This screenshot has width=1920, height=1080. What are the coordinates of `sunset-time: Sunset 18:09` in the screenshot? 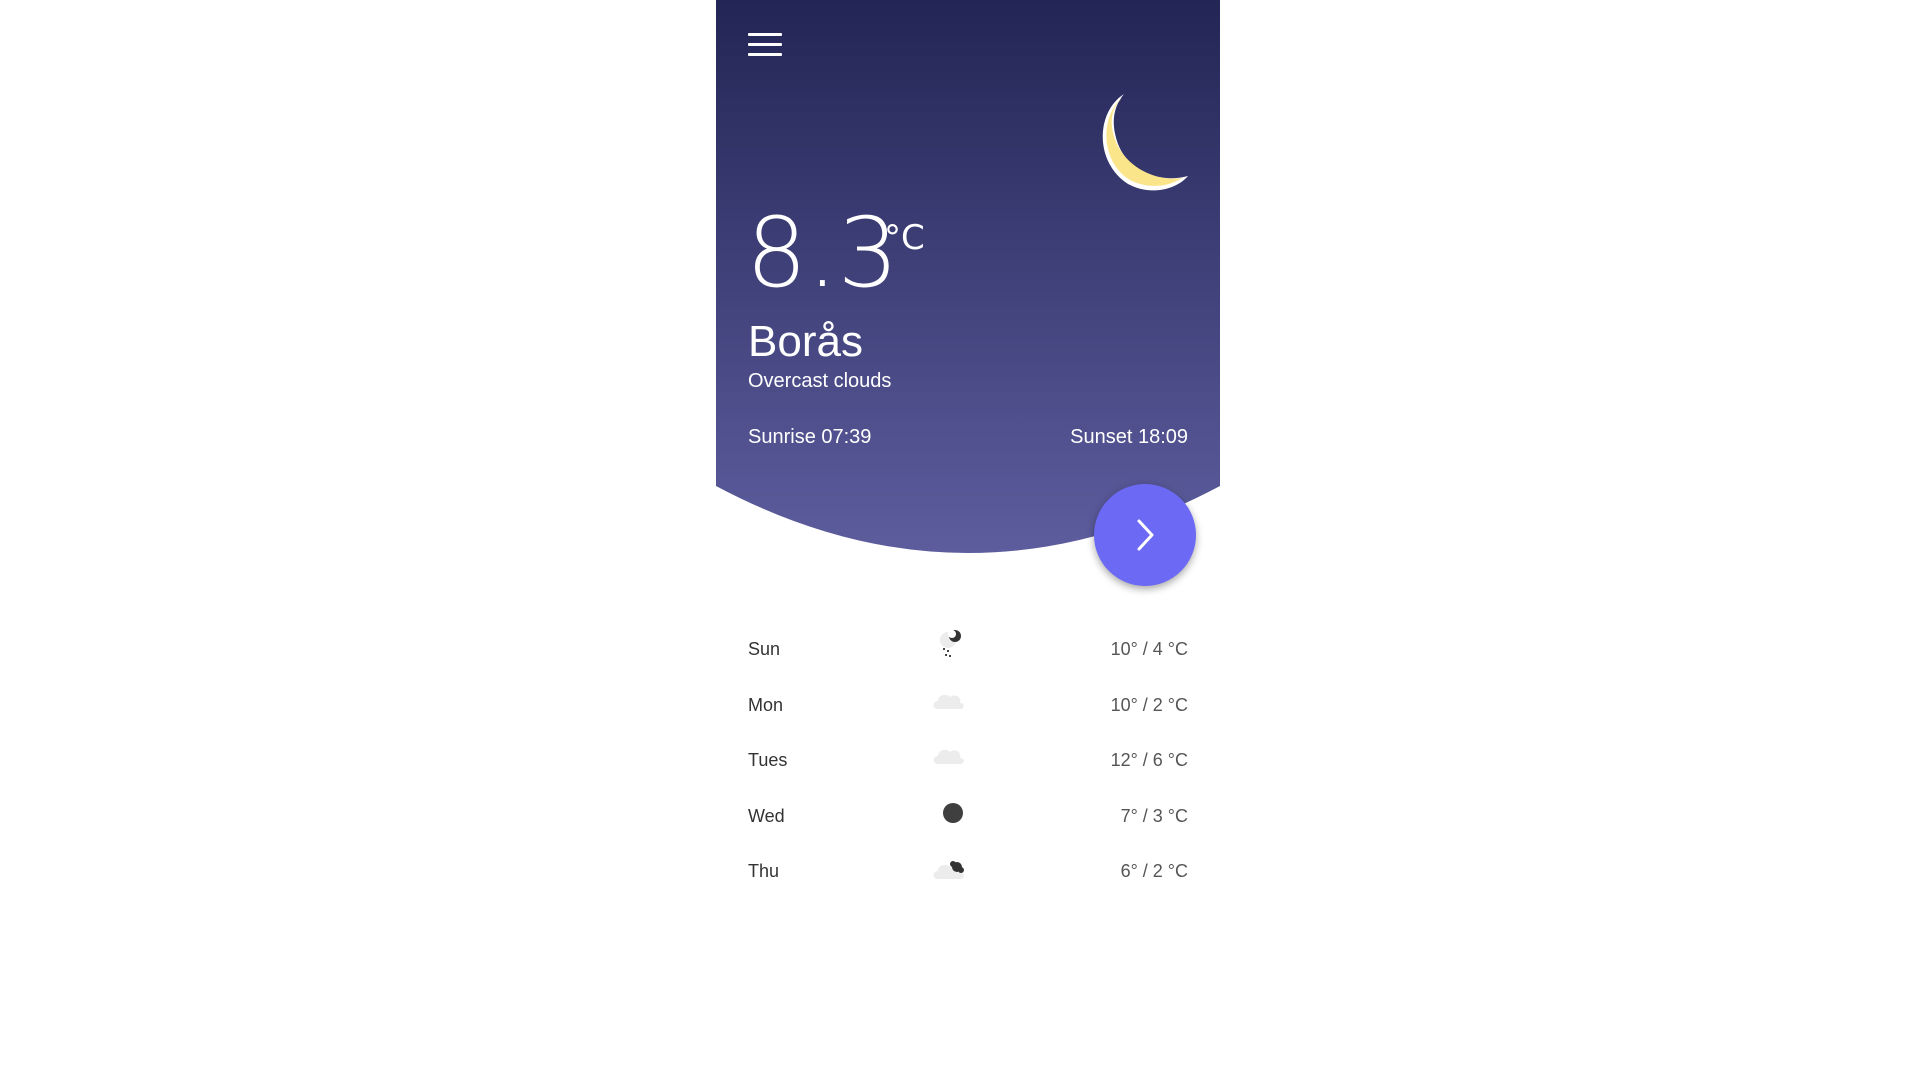 It's located at (1129, 437).